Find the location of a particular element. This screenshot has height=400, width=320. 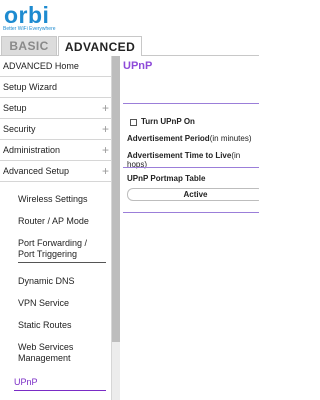

sidebar-item-advanced-setup: Advanced Setup + is located at coordinates (56, 171).